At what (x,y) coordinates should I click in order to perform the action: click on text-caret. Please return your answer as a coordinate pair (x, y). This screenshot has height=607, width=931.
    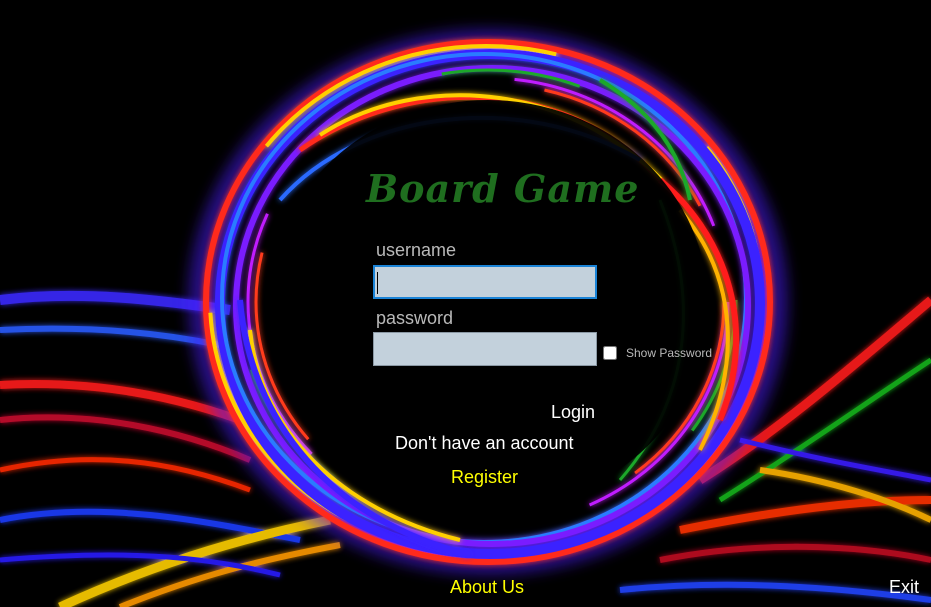
    Looking at the image, I should click on (377, 283).